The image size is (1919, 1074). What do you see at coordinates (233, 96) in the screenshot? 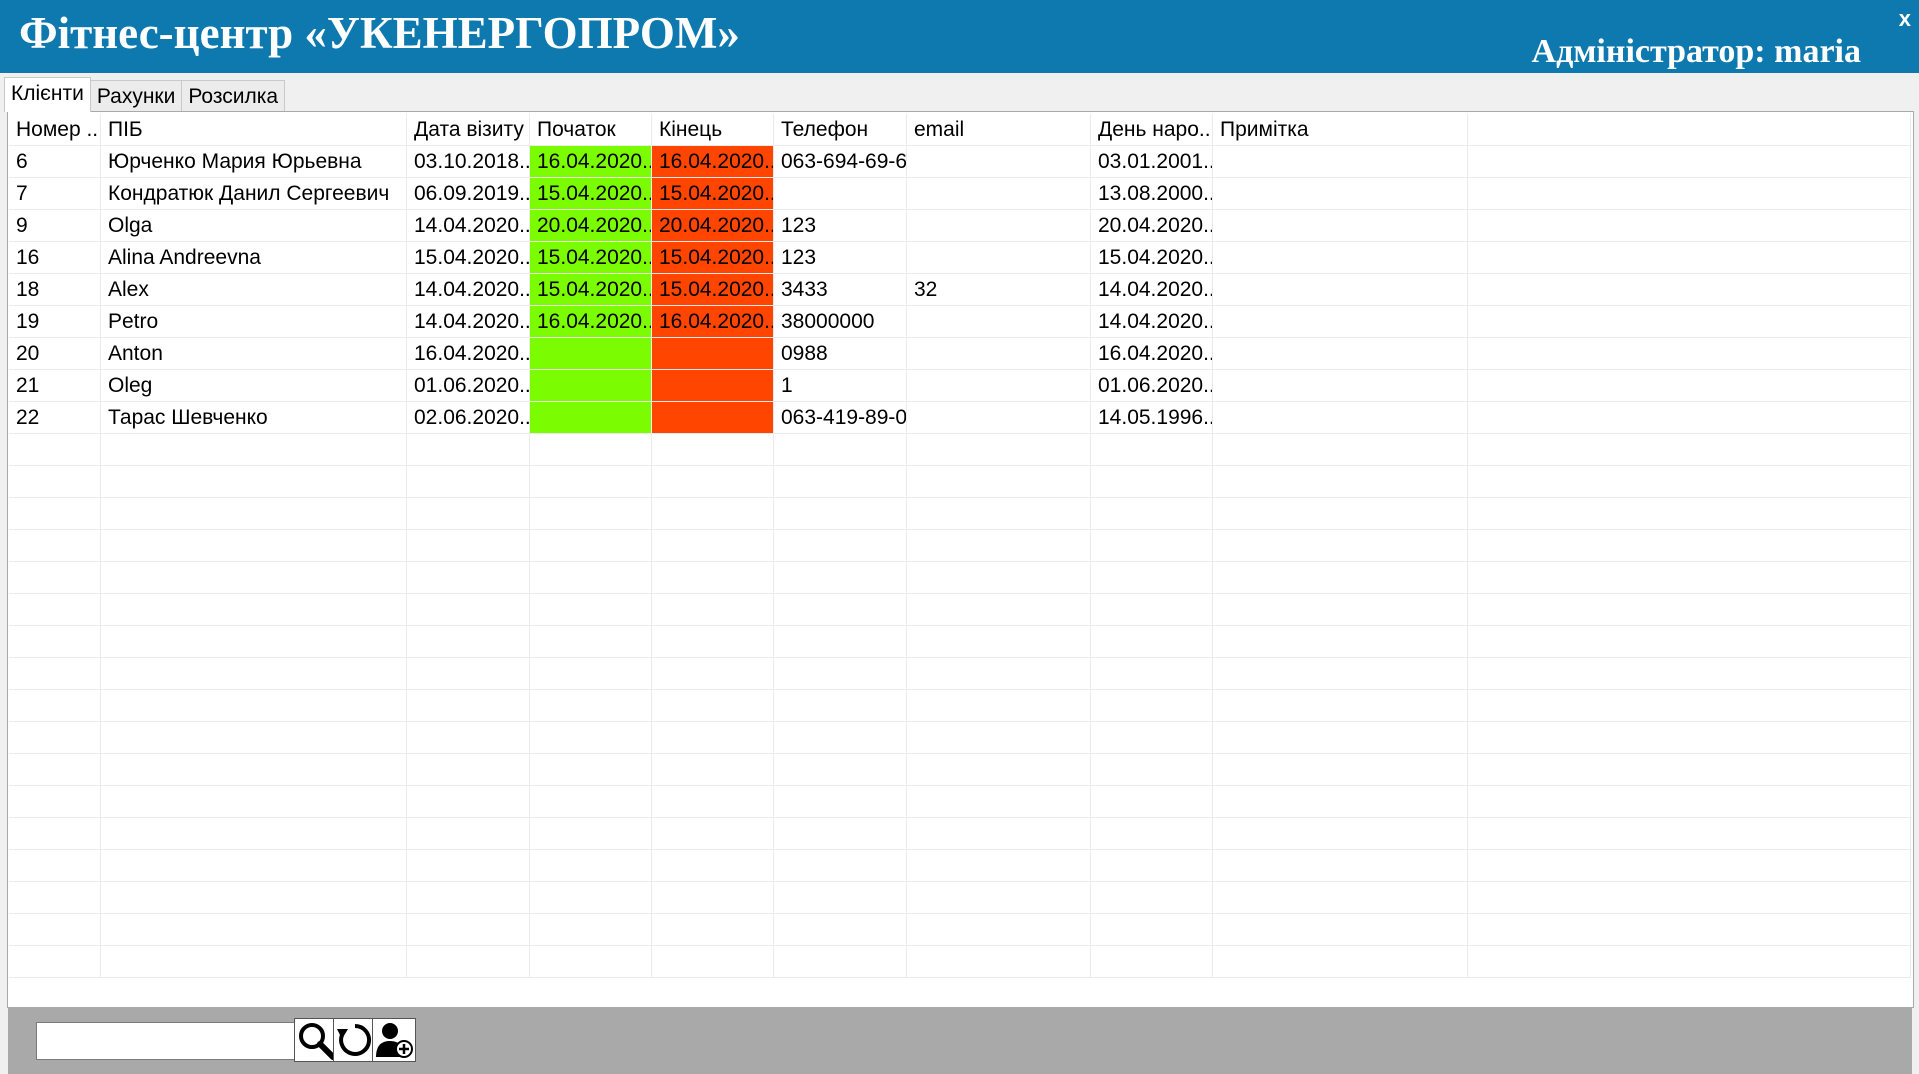
I see `tab-mailing: Розсилка` at bounding box center [233, 96].